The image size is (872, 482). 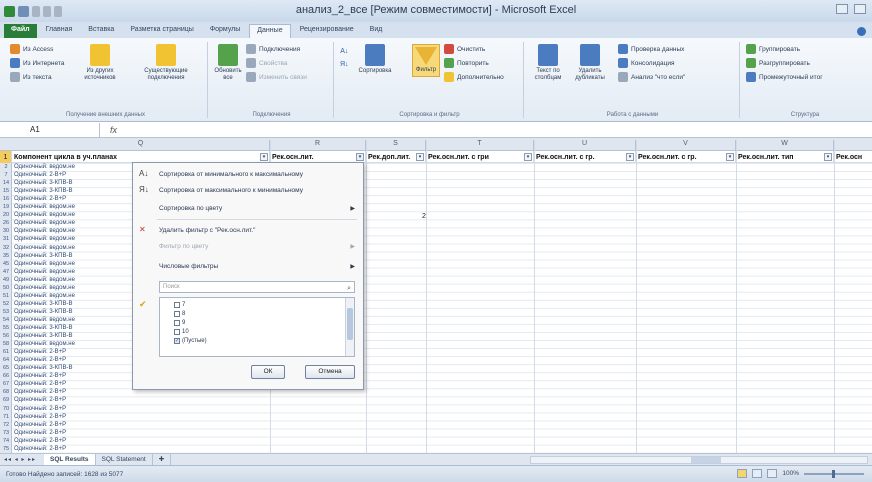 What do you see at coordinates (267, 63) in the screenshot?
I see `properties-button: Свойства` at bounding box center [267, 63].